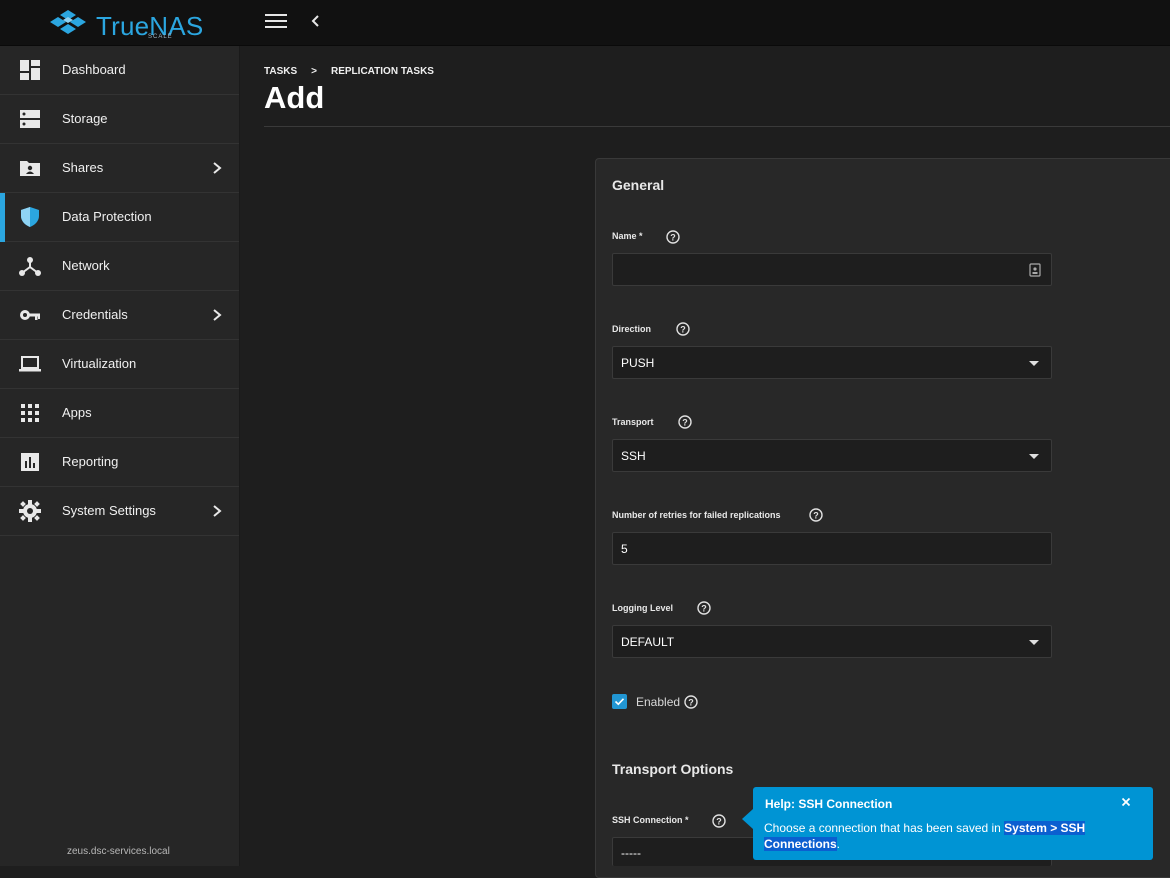 This screenshot has width=1170, height=878. Describe the element at coordinates (68, 22) in the screenshot. I see `truenas-logo-icon` at that location.